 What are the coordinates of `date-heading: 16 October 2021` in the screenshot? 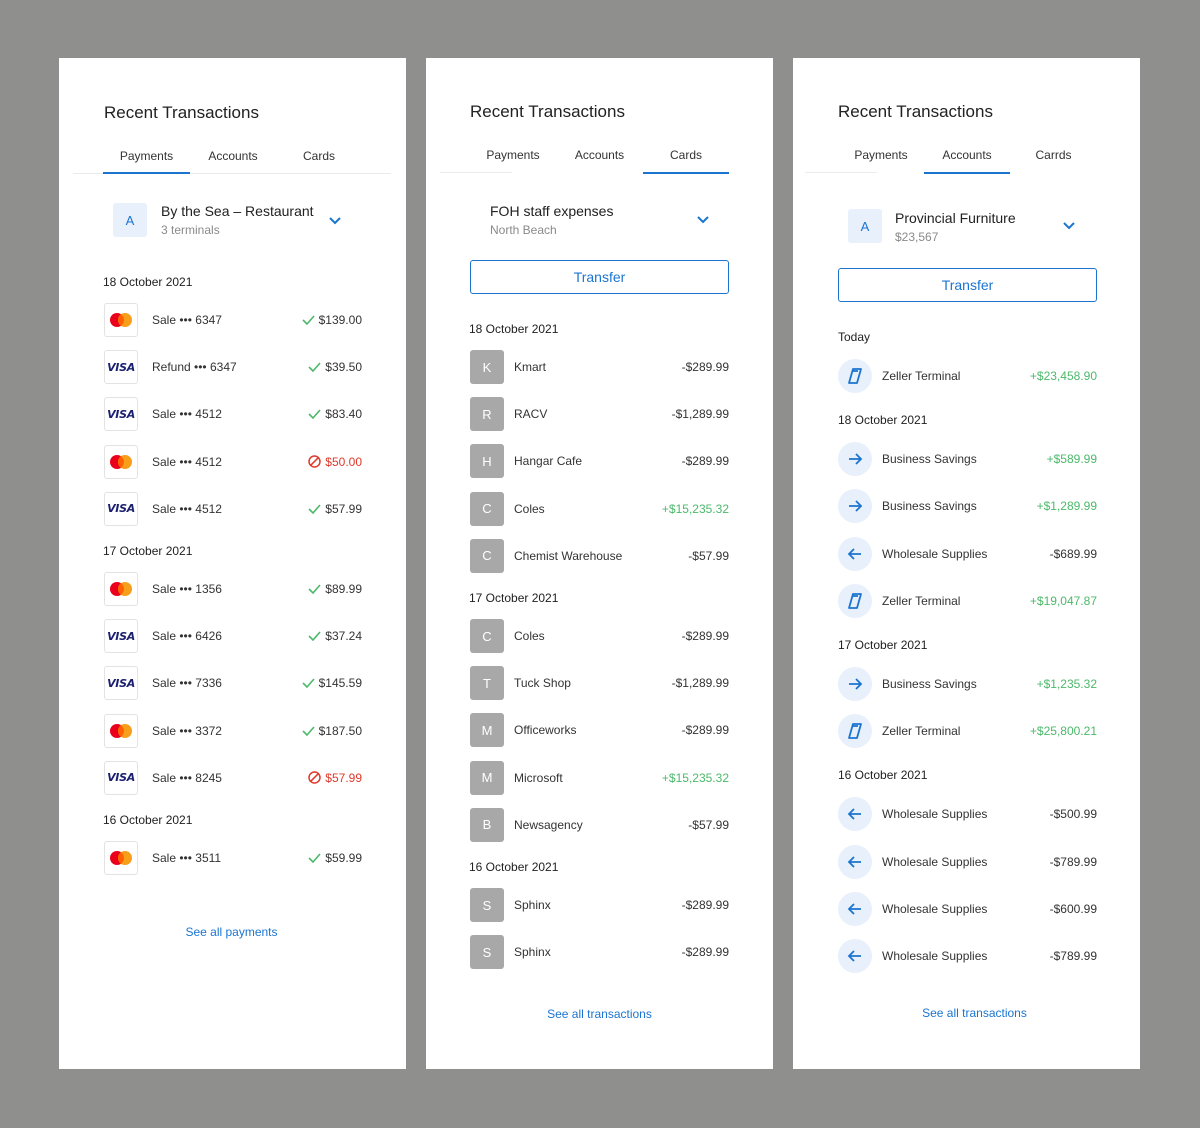 It's located at (514, 867).